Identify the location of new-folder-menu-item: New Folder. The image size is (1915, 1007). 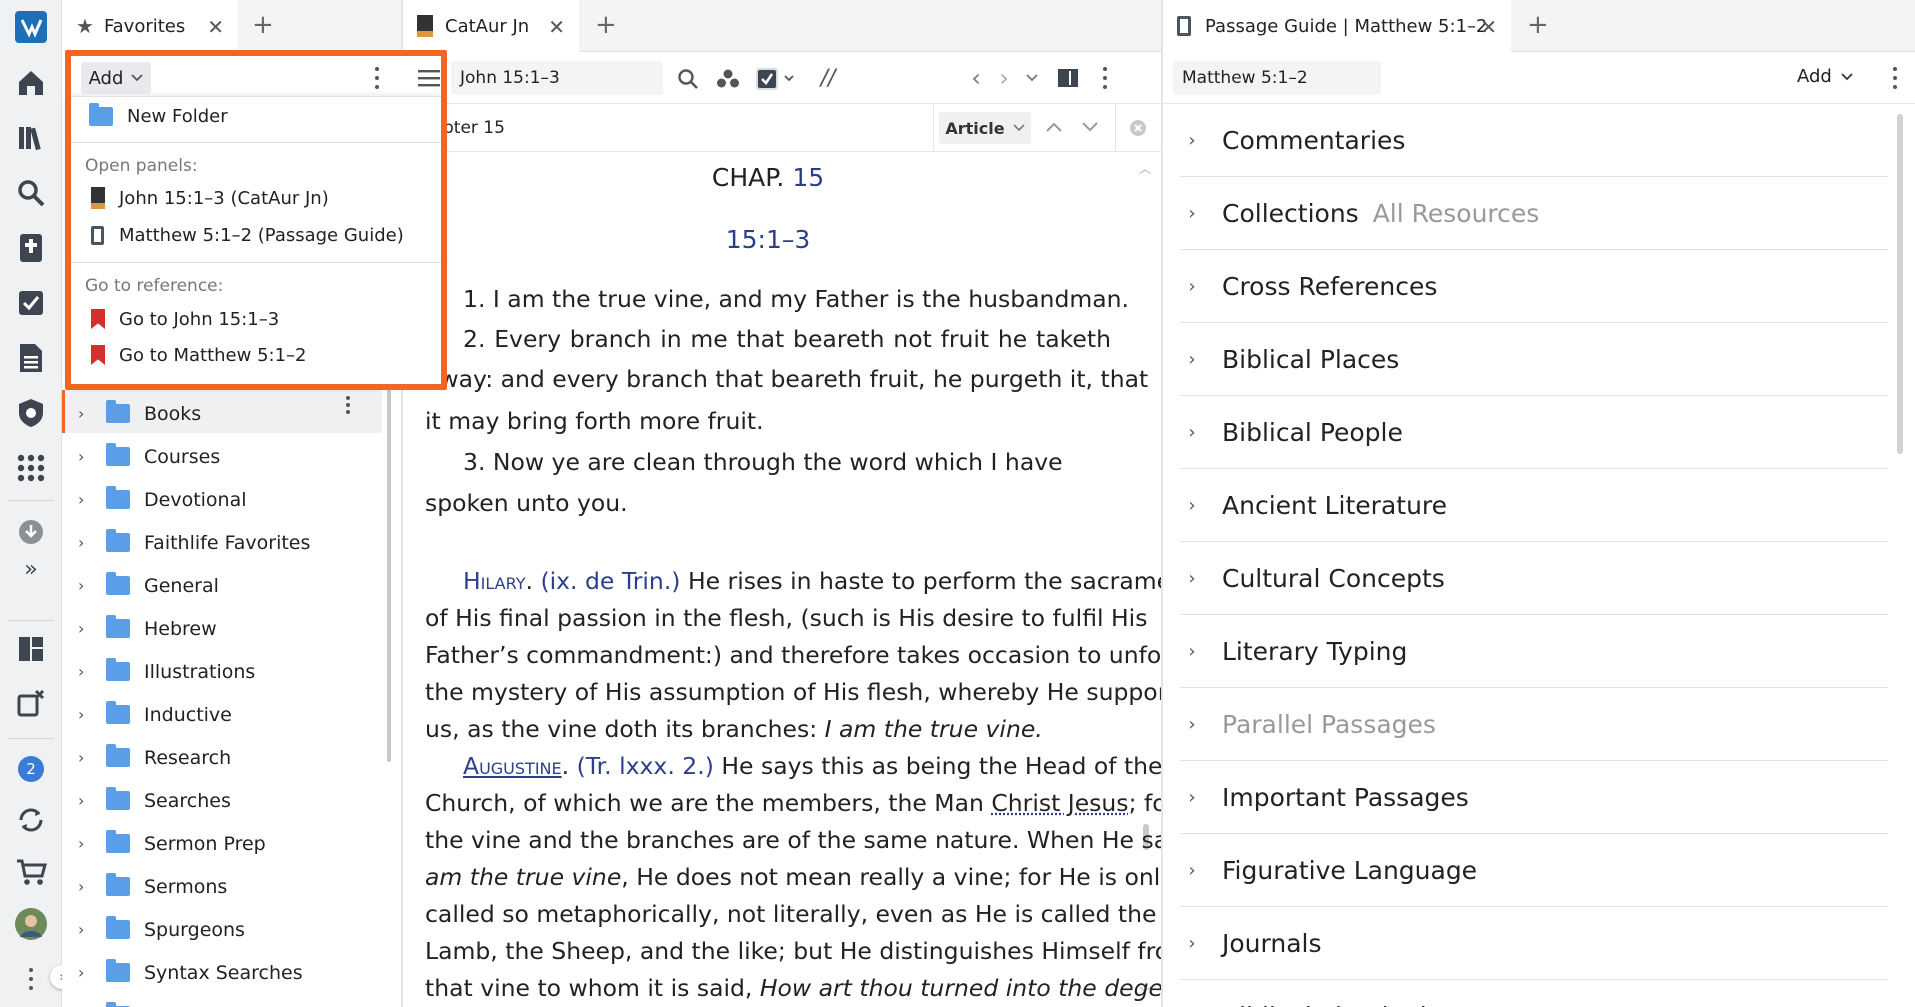
(255, 116).